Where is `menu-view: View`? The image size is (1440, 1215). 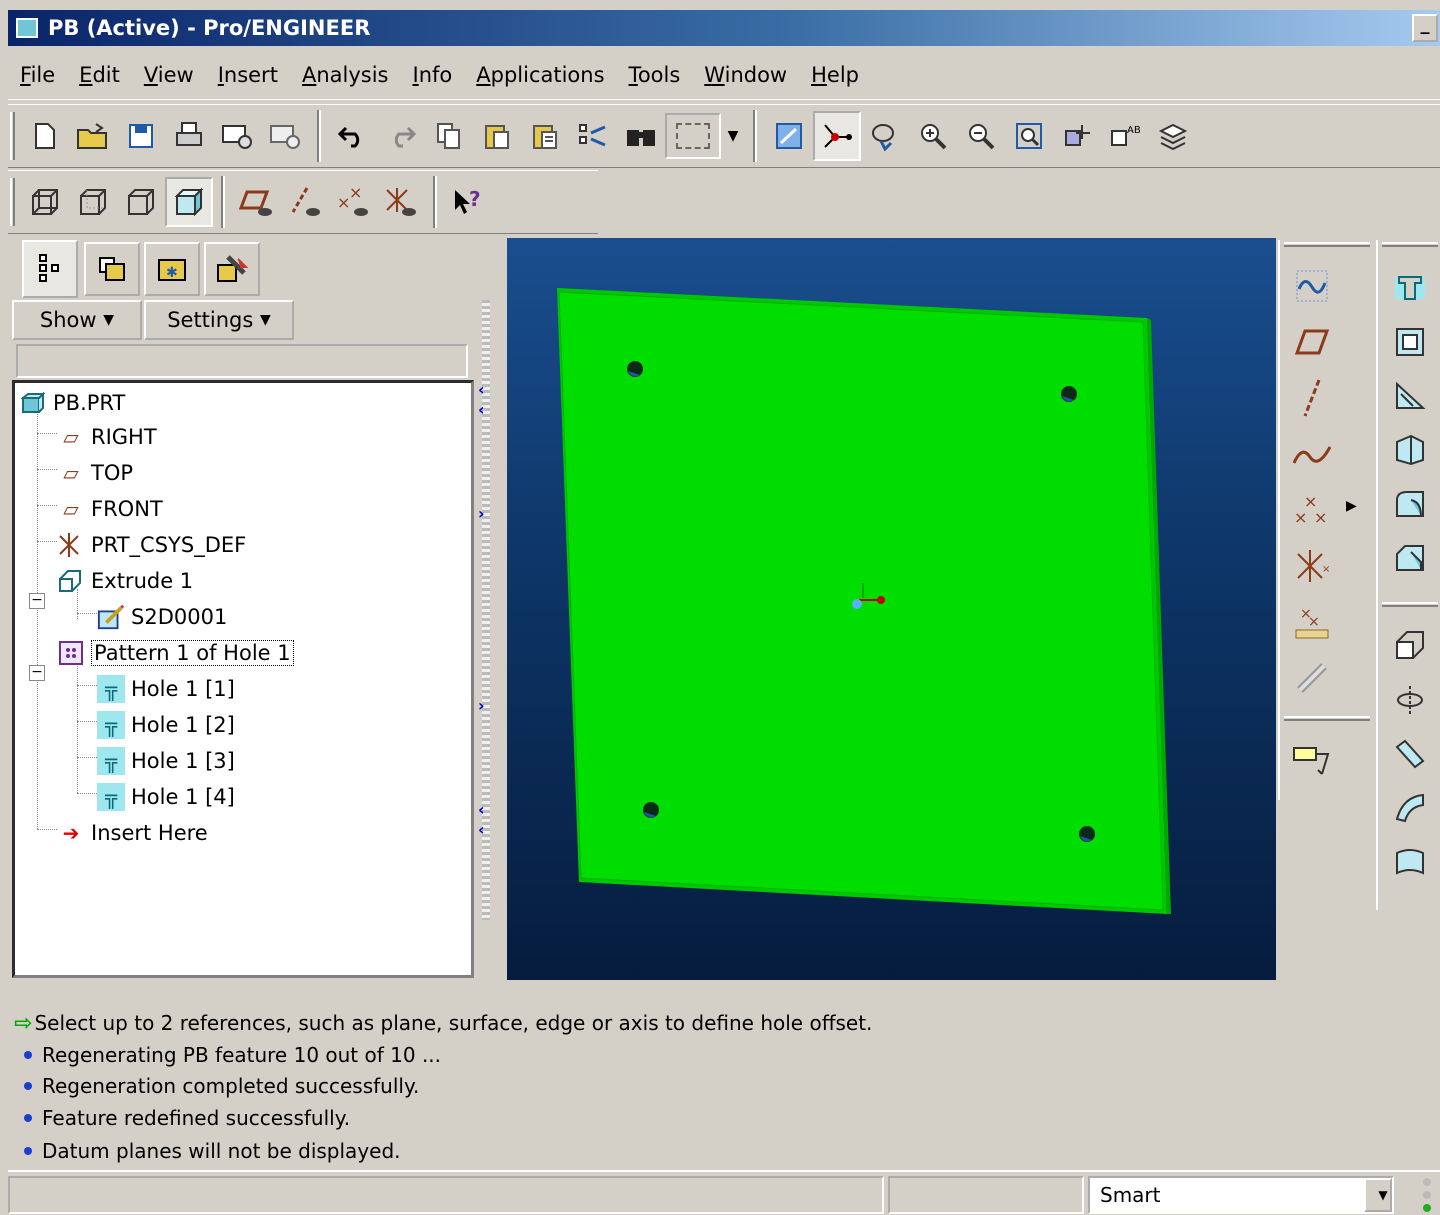 menu-view: View is located at coordinates (169, 75).